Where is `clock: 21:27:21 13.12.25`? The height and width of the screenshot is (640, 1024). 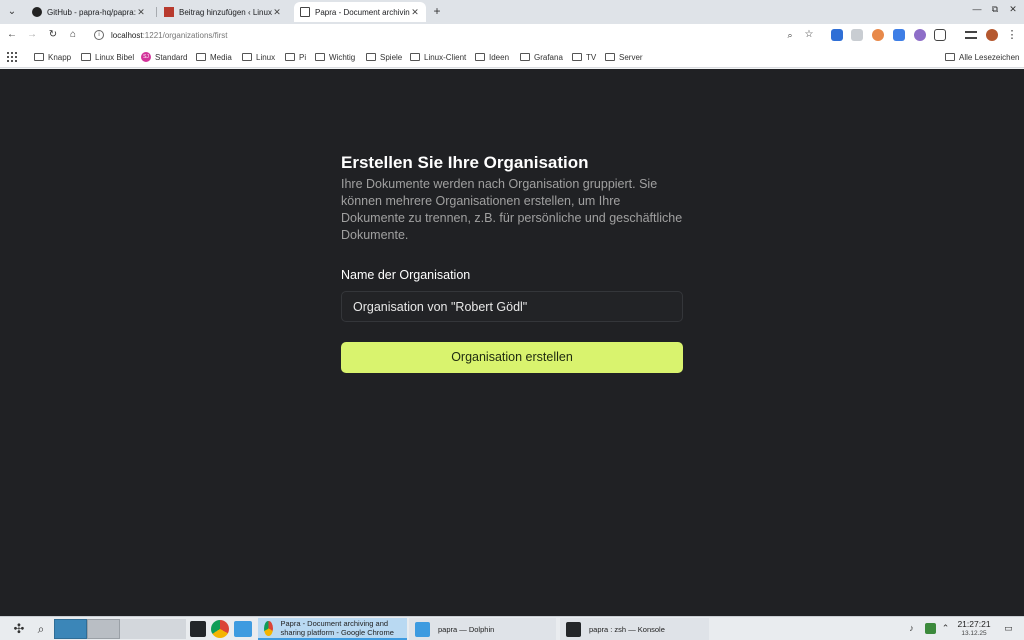 clock: 21:27:21 13.12.25 is located at coordinates (974, 629).